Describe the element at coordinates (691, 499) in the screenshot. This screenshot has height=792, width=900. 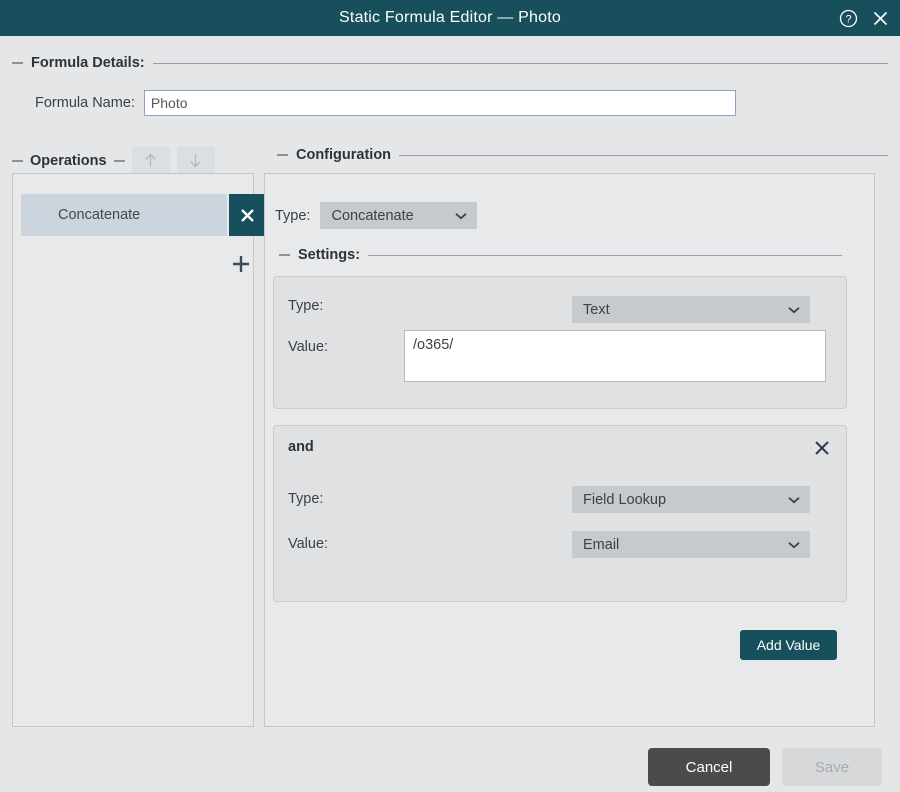
I see `value-type-select: Field Lookup` at that location.